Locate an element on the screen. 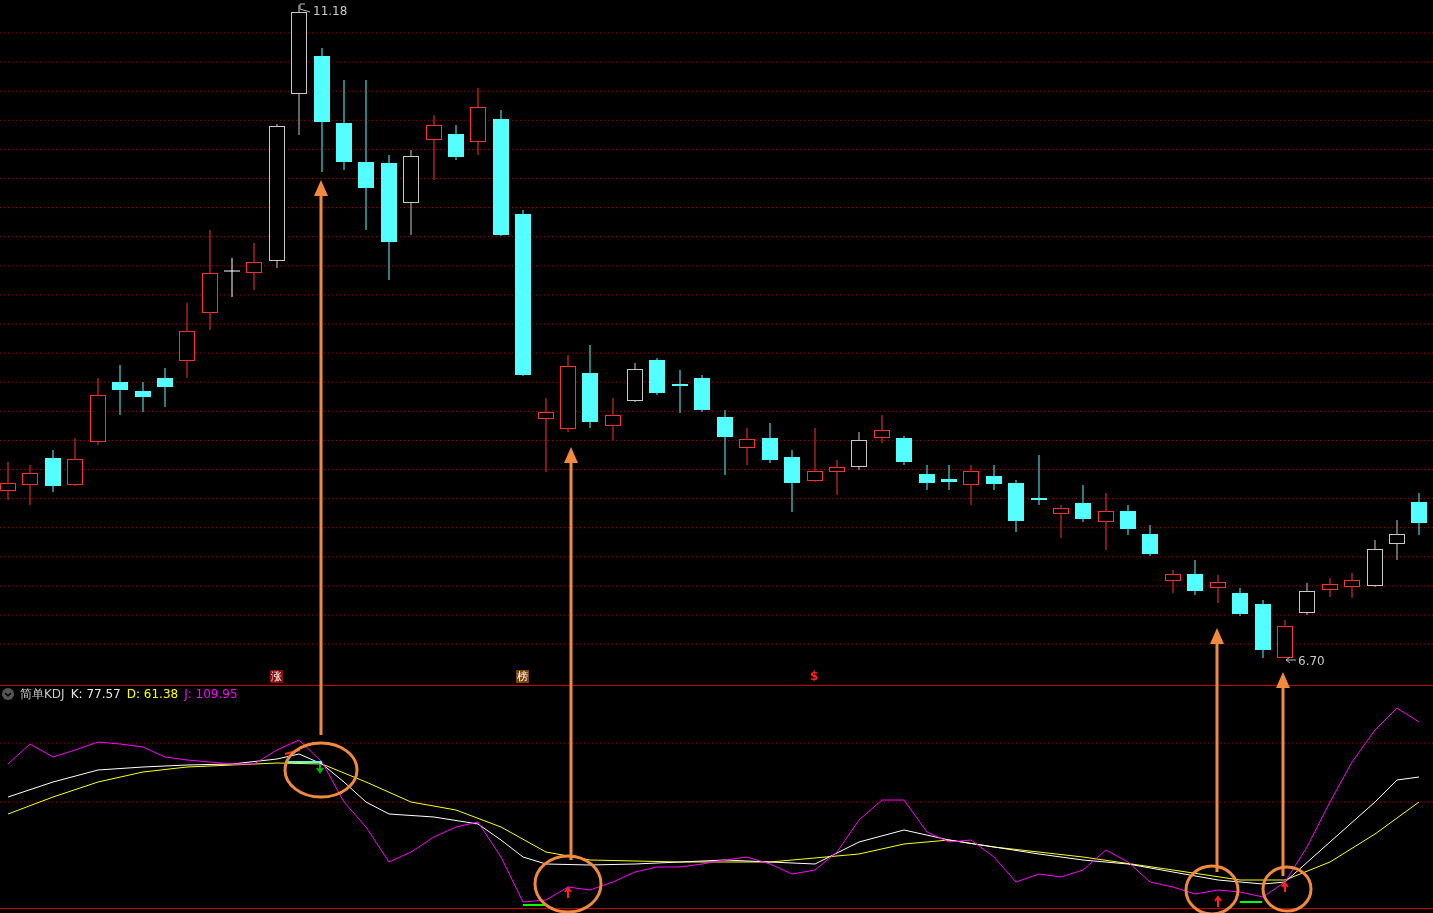 The height and width of the screenshot is (913, 1433). down-arrow-icon is located at coordinates (320, 768).